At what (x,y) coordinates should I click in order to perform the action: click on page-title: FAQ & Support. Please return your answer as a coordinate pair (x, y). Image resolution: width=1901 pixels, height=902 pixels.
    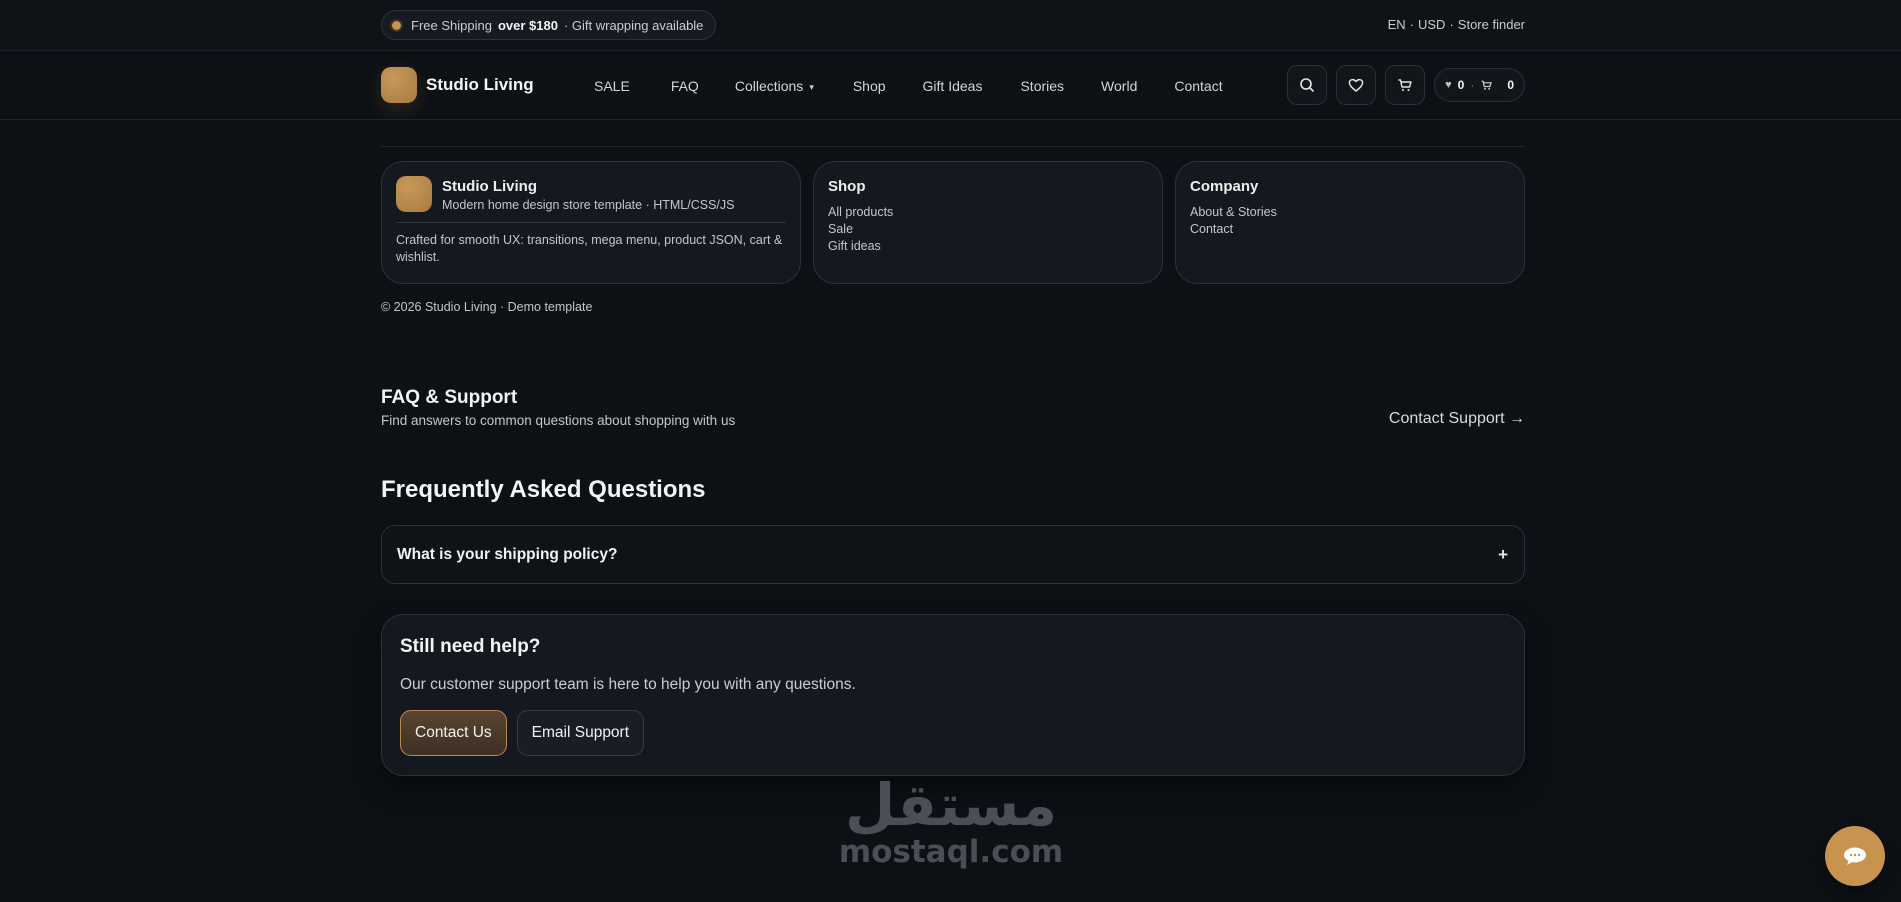
    Looking at the image, I should click on (449, 397).